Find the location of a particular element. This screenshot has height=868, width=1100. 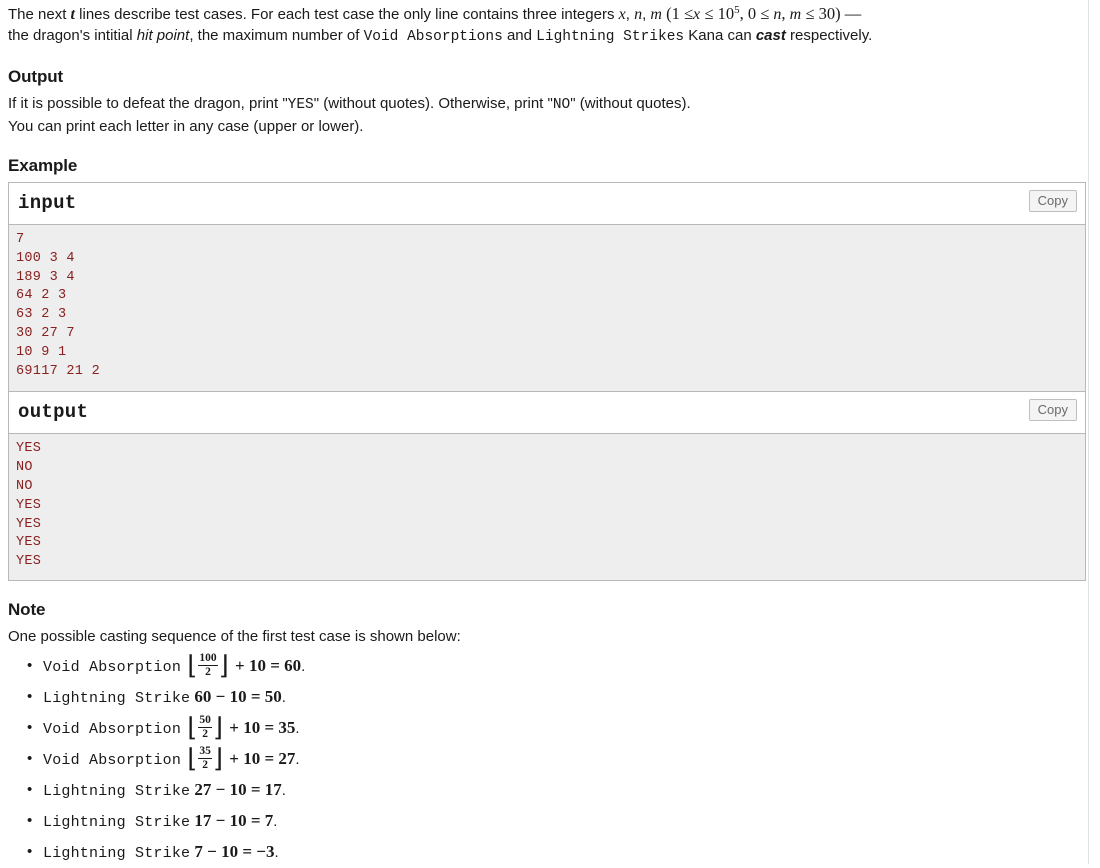

intro-text-5: and is located at coordinates (519, 35).